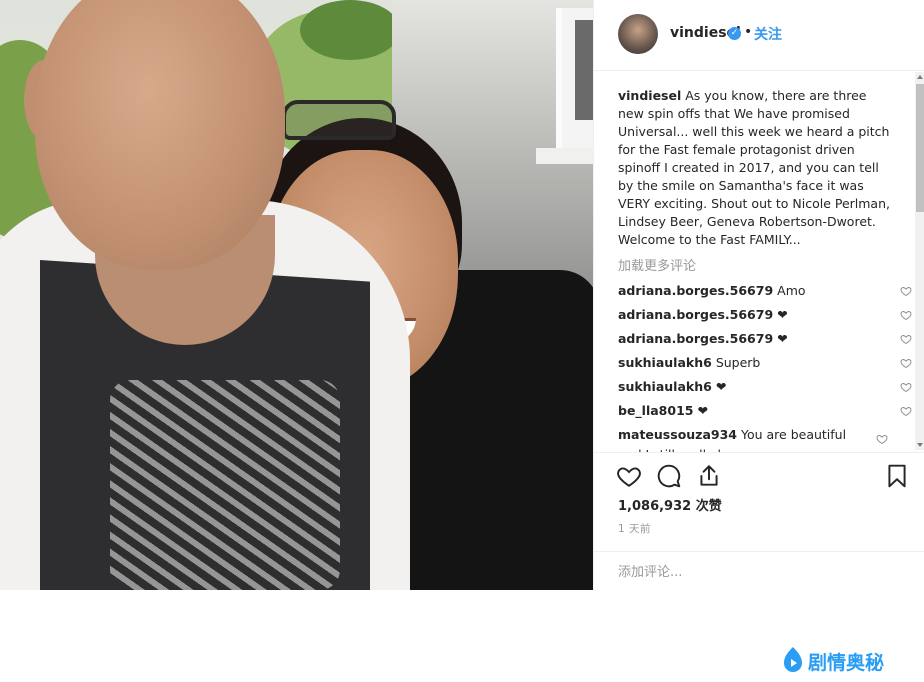 The width and height of the screenshot is (924, 682). What do you see at coordinates (709, 476) in the screenshot?
I see `share-icon` at bounding box center [709, 476].